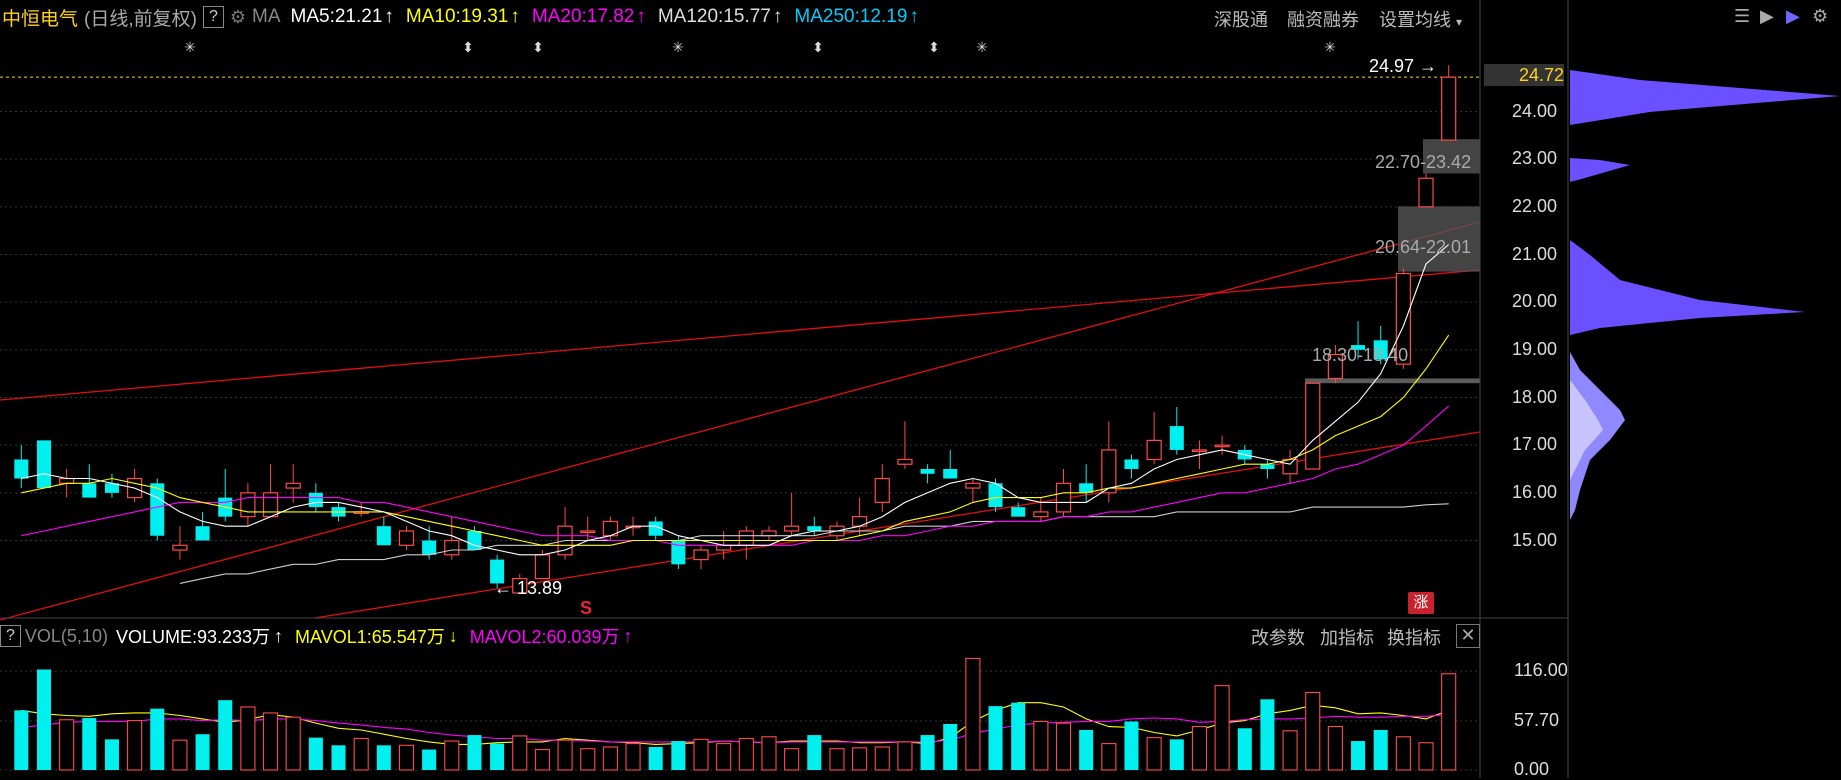  Describe the element at coordinates (453, 635) in the screenshot. I see `mavol1-arrow: ↓` at that location.